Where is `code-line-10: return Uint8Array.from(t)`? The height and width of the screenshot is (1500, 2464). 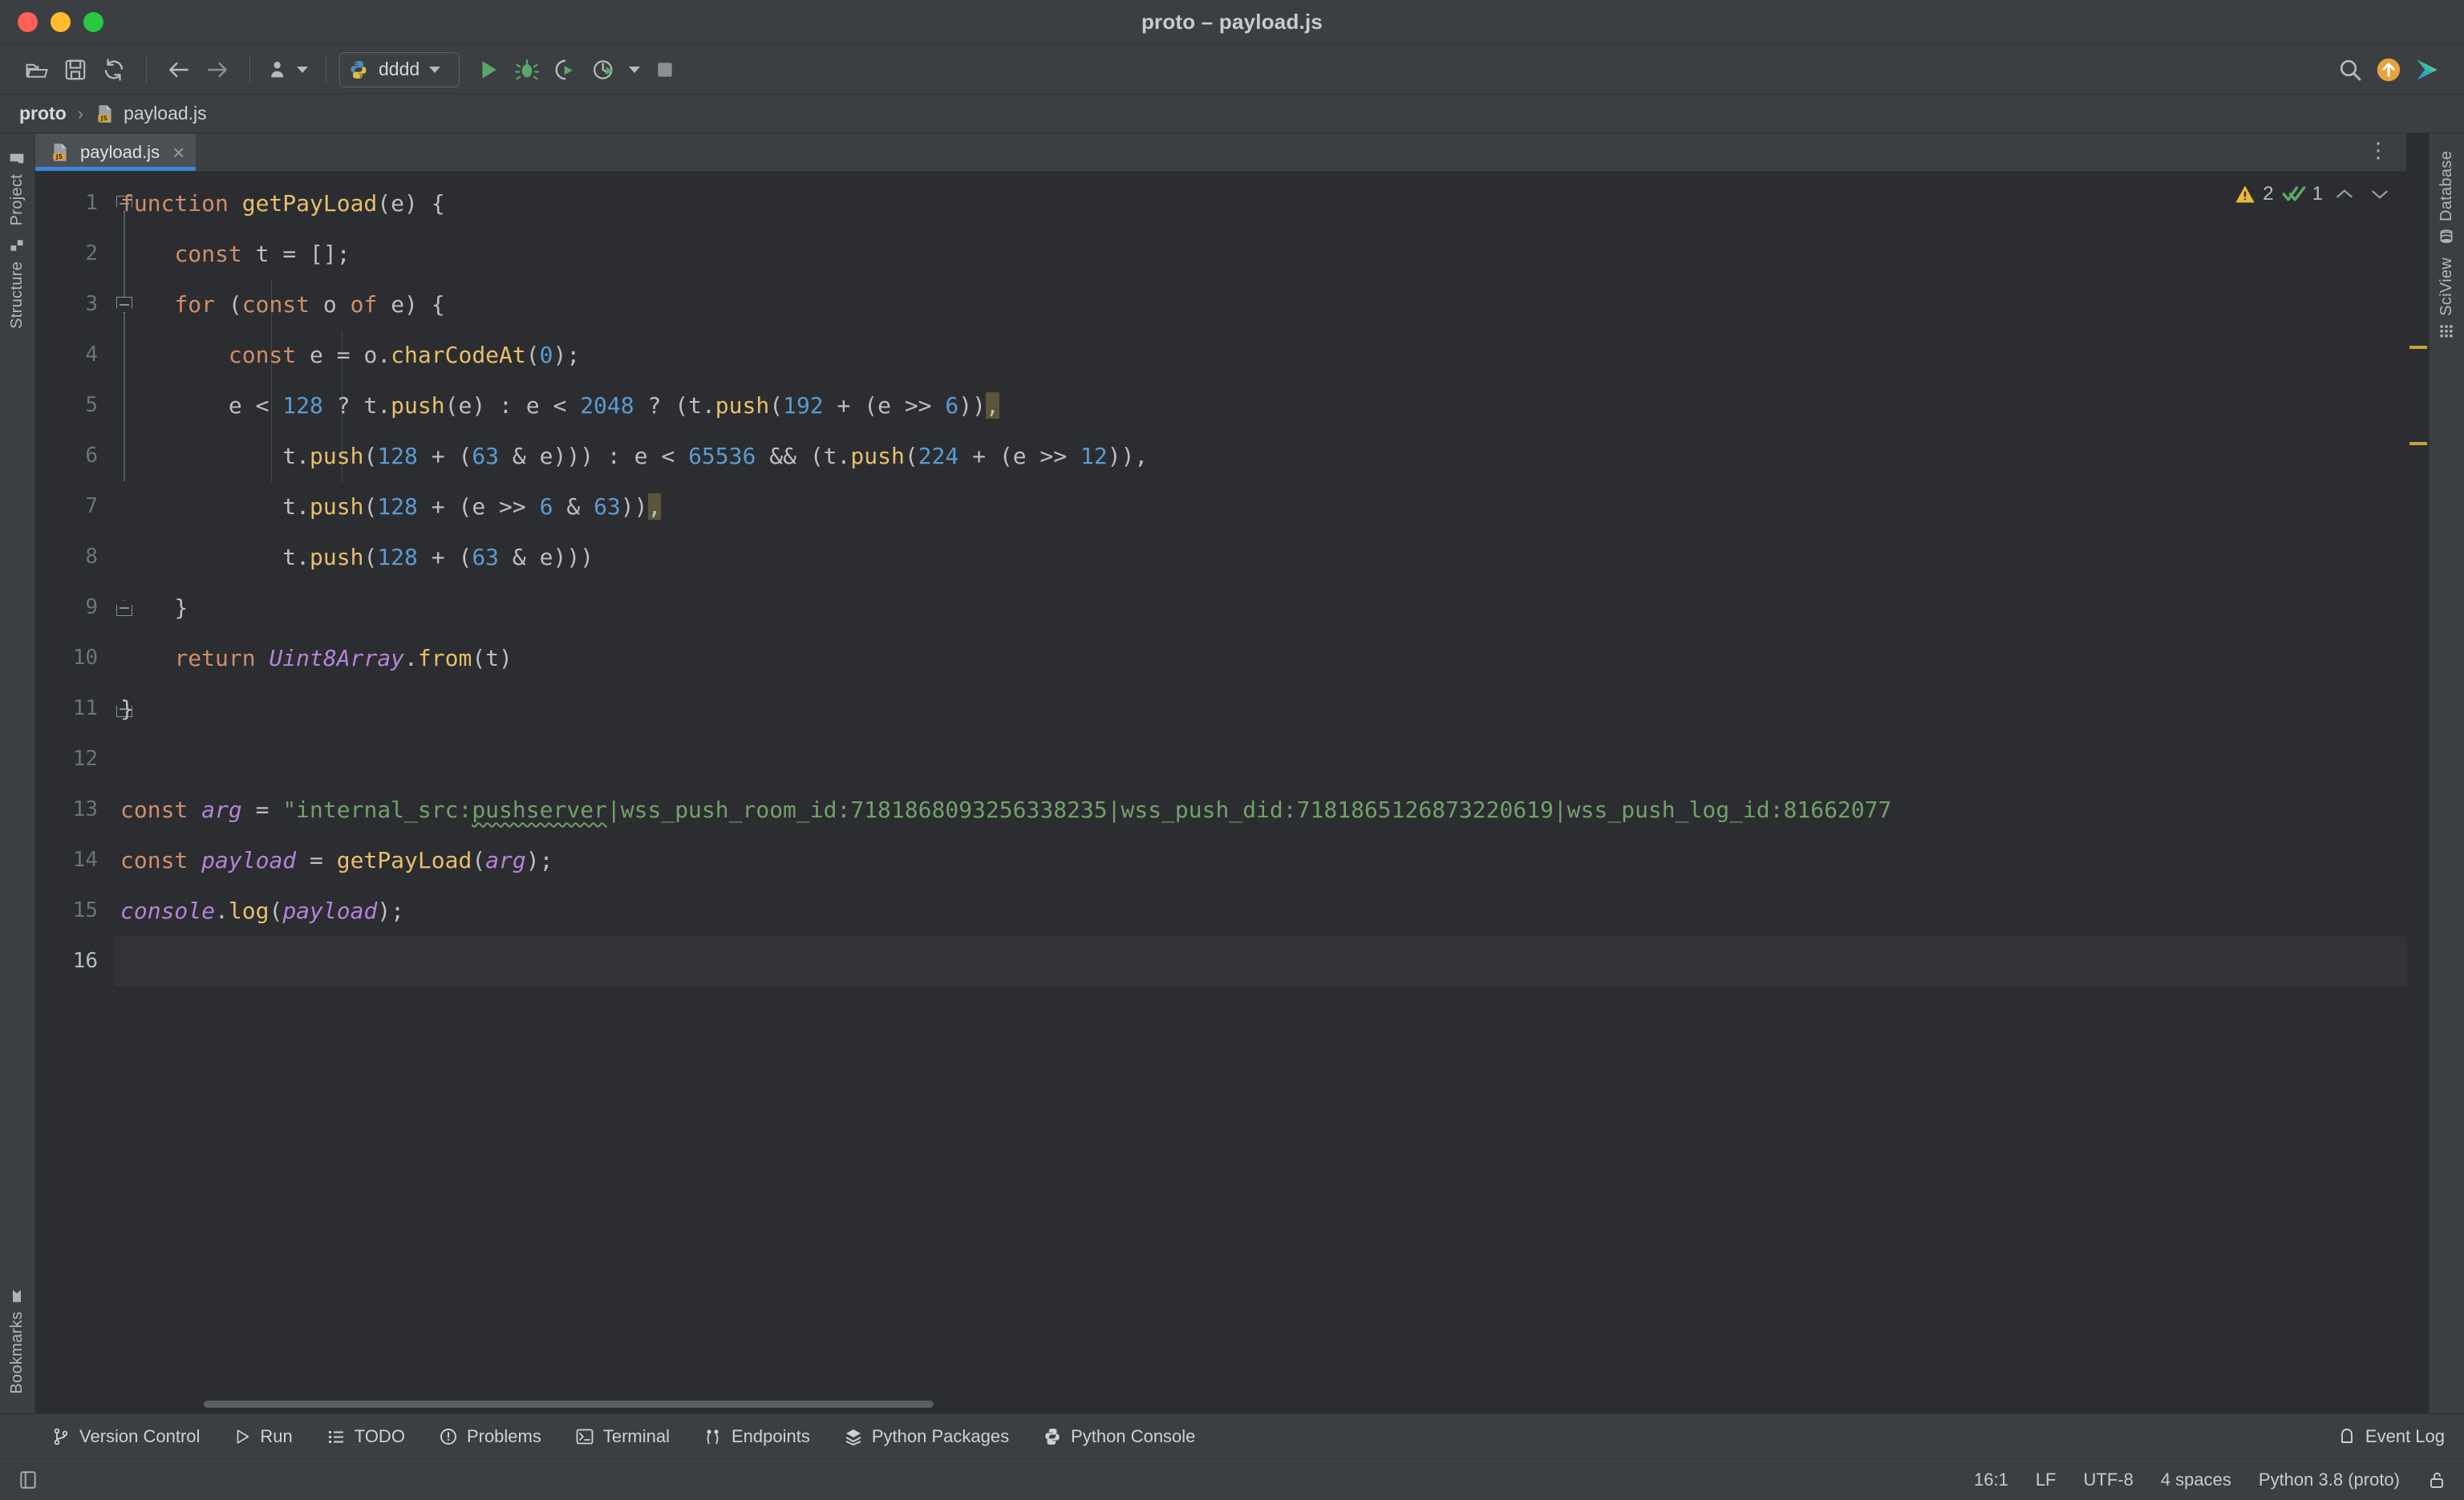
code-line-10: return Uint8Array.from(t) is located at coordinates (1260, 658).